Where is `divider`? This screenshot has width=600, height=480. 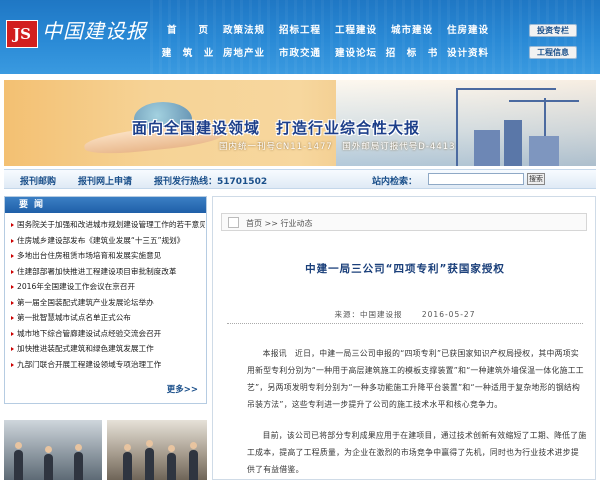 divider is located at coordinates (405, 323).